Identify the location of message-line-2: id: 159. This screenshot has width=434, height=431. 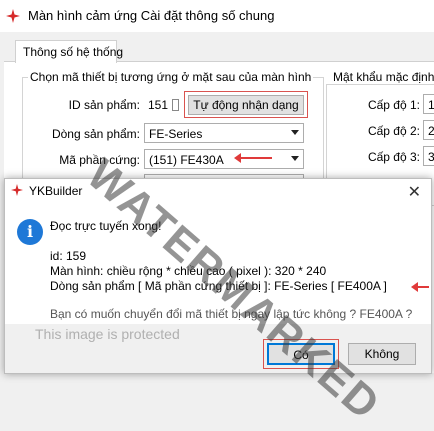
(68, 256).